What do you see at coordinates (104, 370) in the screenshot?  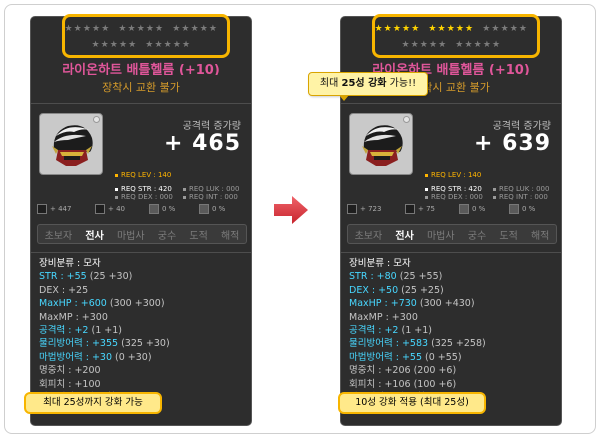 I see `stat-line: 명중치 : +200` at bounding box center [104, 370].